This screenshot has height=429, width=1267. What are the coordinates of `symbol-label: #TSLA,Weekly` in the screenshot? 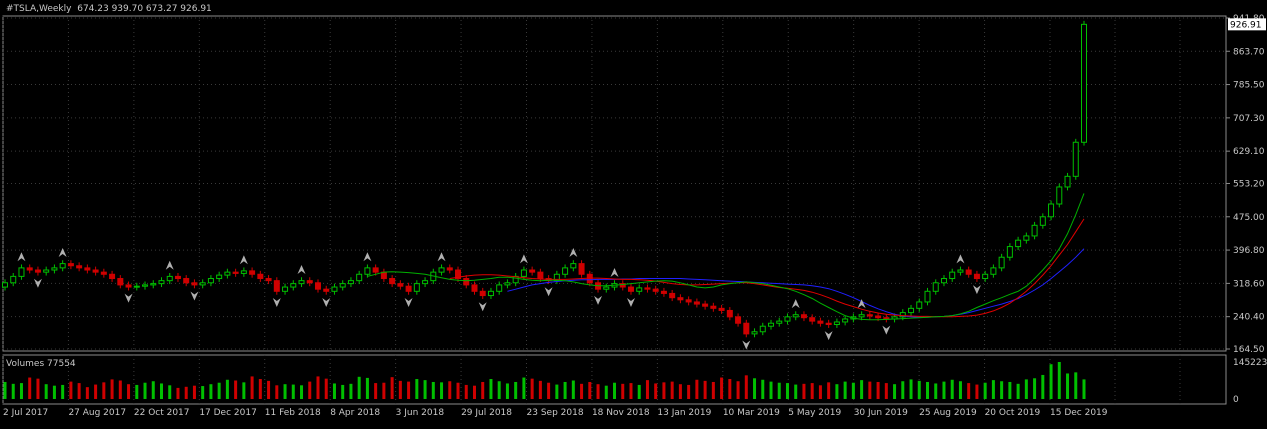 It's located at (39, 9).